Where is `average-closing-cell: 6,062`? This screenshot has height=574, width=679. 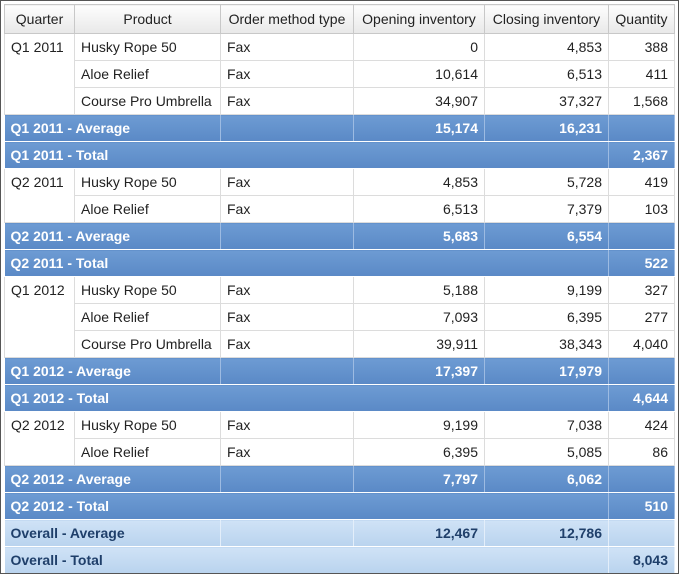 average-closing-cell: 6,062 is located at coordinates (546, 479).